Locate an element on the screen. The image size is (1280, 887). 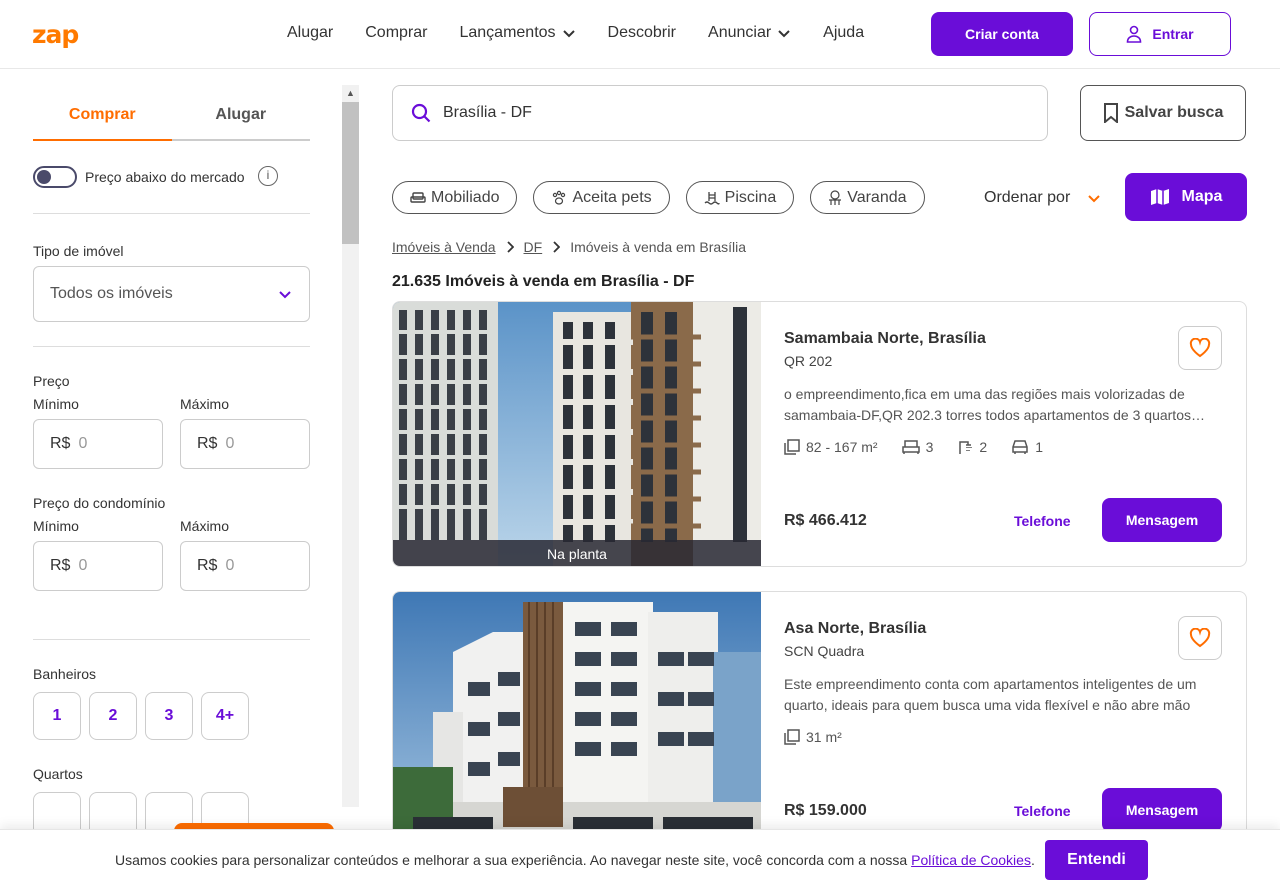
login-button: Entrar is located at coordinates (1160, 34).